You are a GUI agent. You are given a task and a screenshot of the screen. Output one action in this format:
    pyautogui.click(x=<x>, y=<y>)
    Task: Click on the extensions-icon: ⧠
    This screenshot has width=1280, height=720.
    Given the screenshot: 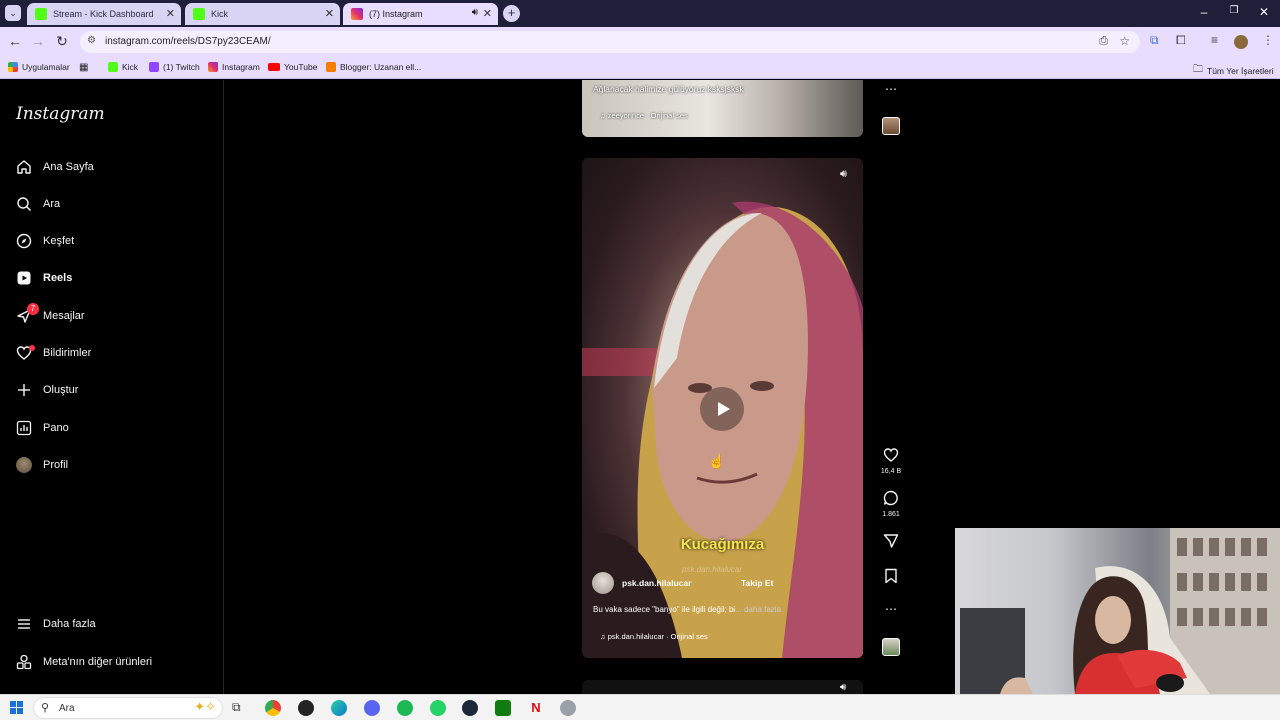 What is the action you would take?
    pyautogui.click(x=1181, y=40)
    